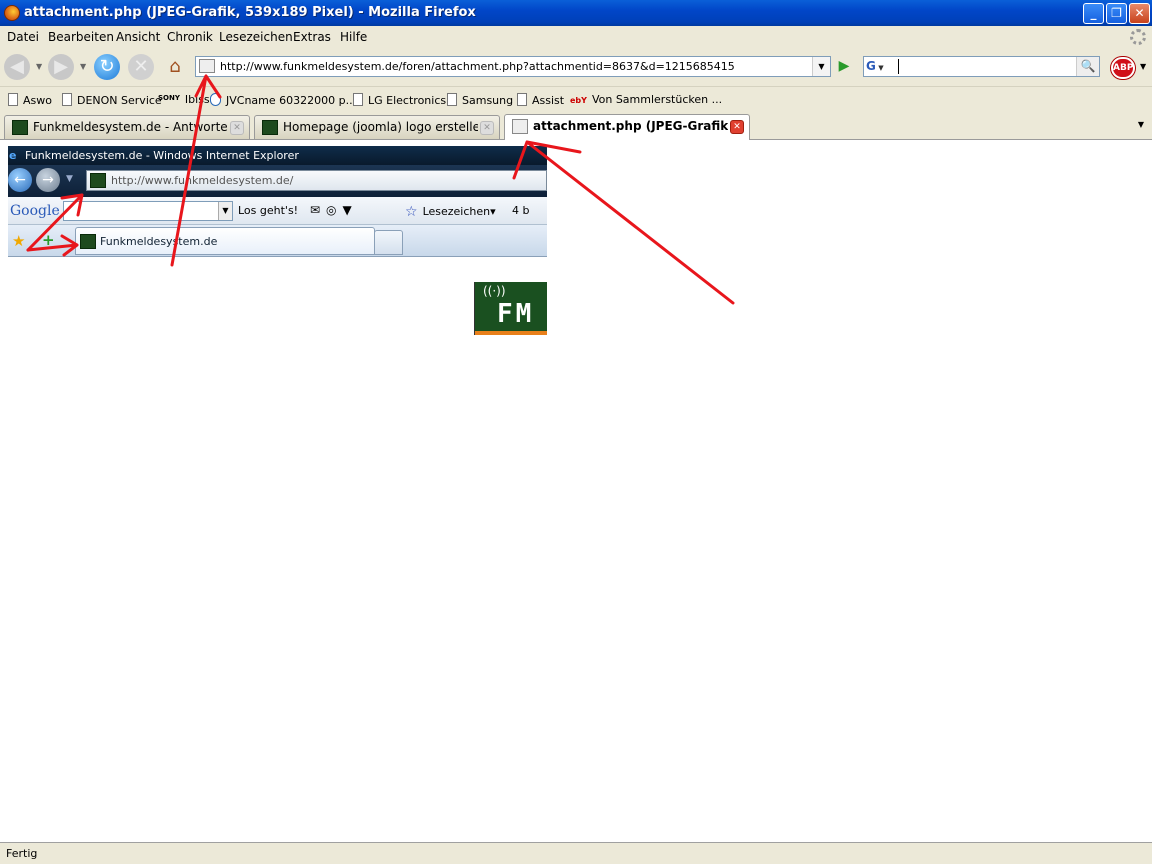  Describe the element at coordinates (1143, 66) in the screenshot. I see `adblock-dropdown: ▼` at that location.